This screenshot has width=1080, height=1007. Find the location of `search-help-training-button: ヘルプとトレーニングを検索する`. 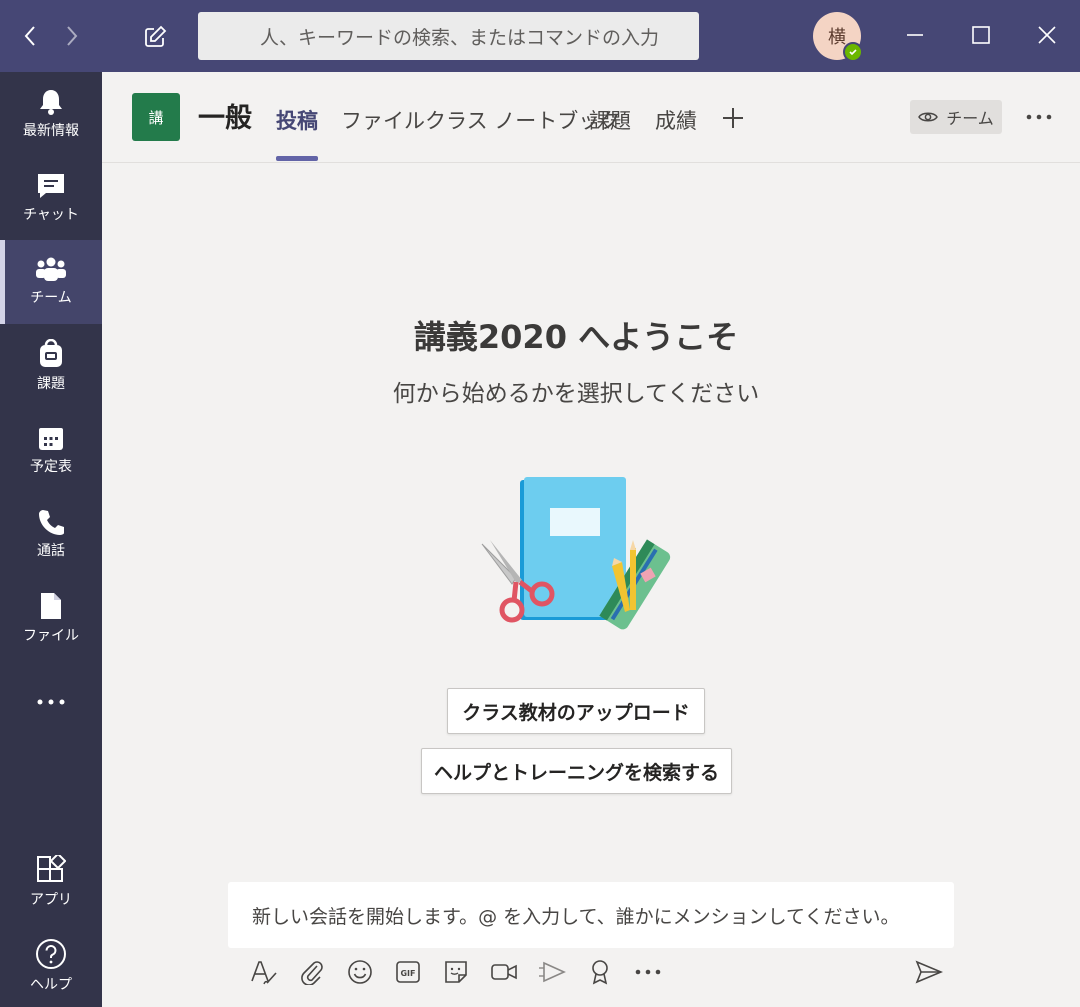

search-help-training-button: ヘルプとトレーニングを検索する is located at coordinates (576, 771).